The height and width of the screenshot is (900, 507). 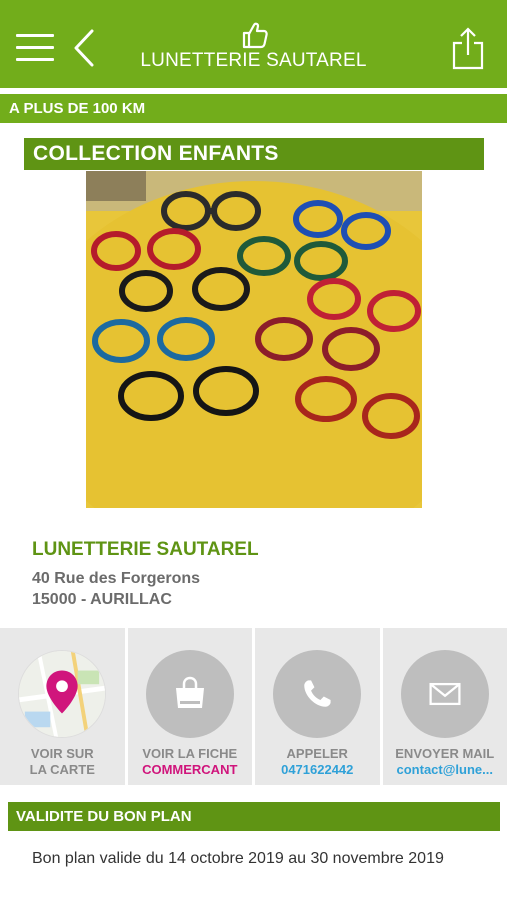 I want to click on view-map-line1: VOIR SUR, so click(x=62, y=753).